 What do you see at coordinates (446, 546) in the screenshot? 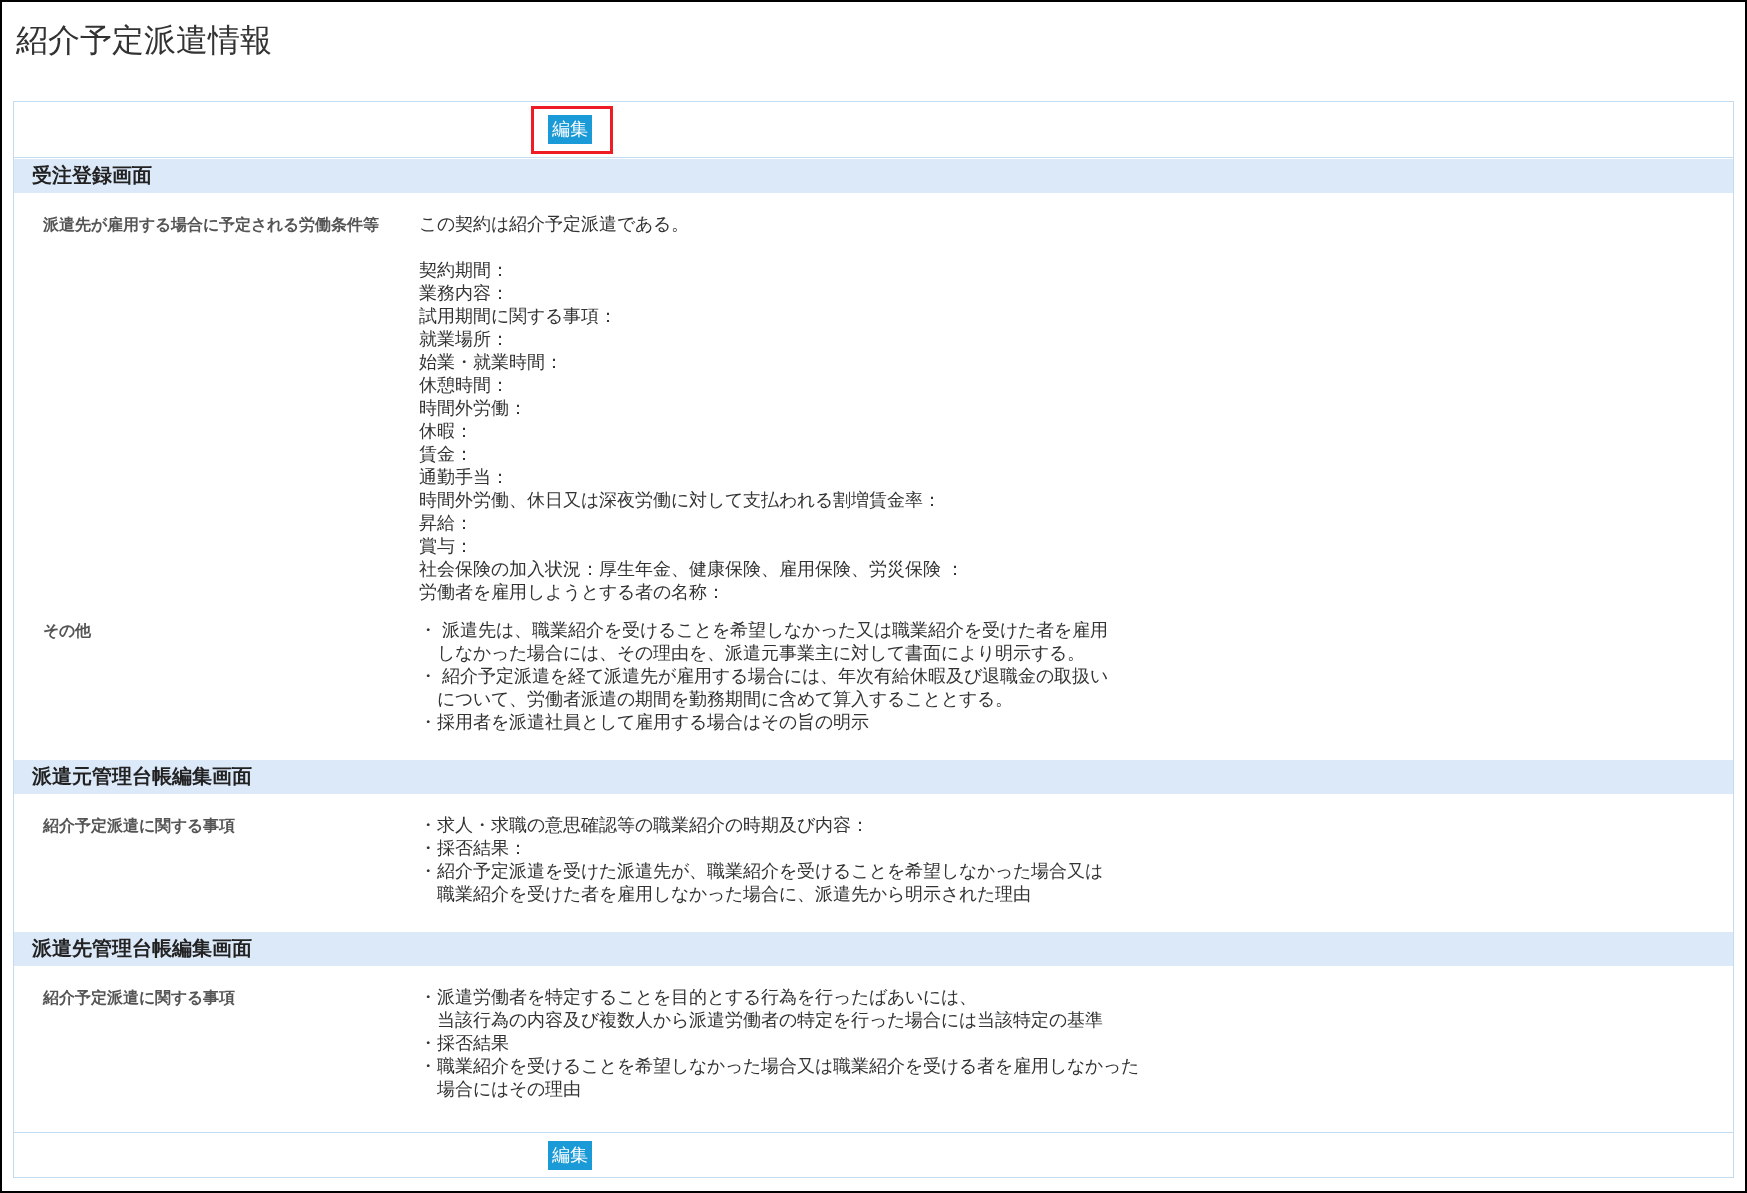
I see `field-line: 賞与：` at bounding box center [446, 546].